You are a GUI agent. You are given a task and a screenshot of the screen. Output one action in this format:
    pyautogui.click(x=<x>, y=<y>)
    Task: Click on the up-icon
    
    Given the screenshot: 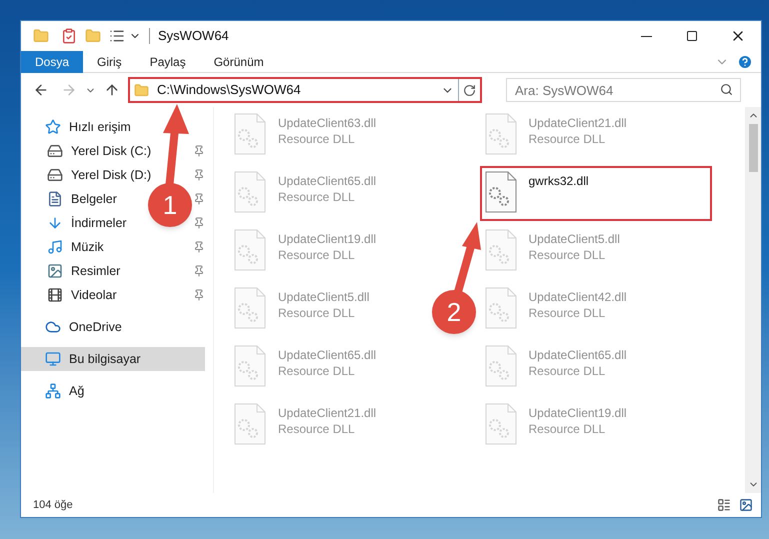 What is the action you would take?
    pyautogui.click(x=112, y=90)
    